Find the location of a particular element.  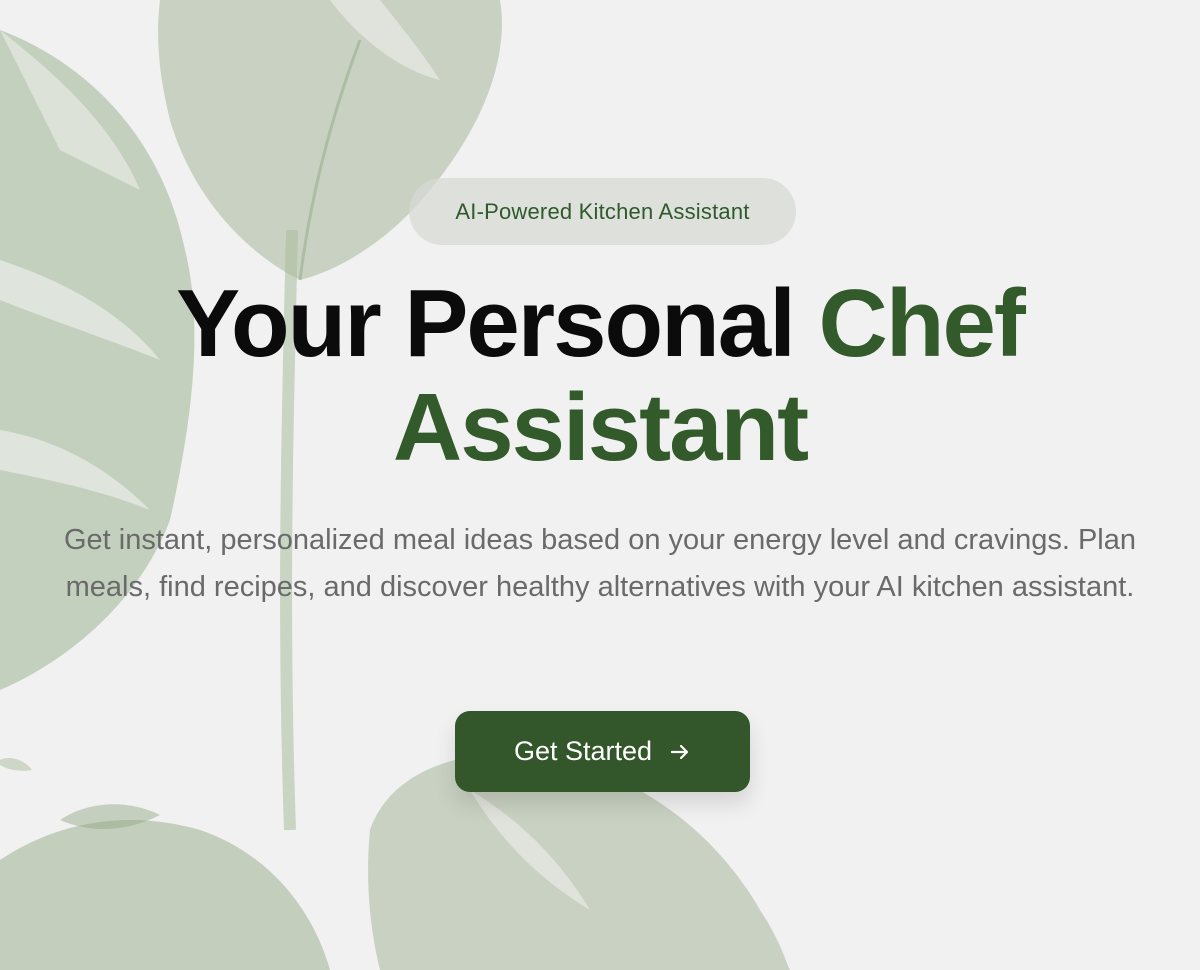

hero-badge: AI-Powered Kitchen Assistant is located at coordinates (602, 211).